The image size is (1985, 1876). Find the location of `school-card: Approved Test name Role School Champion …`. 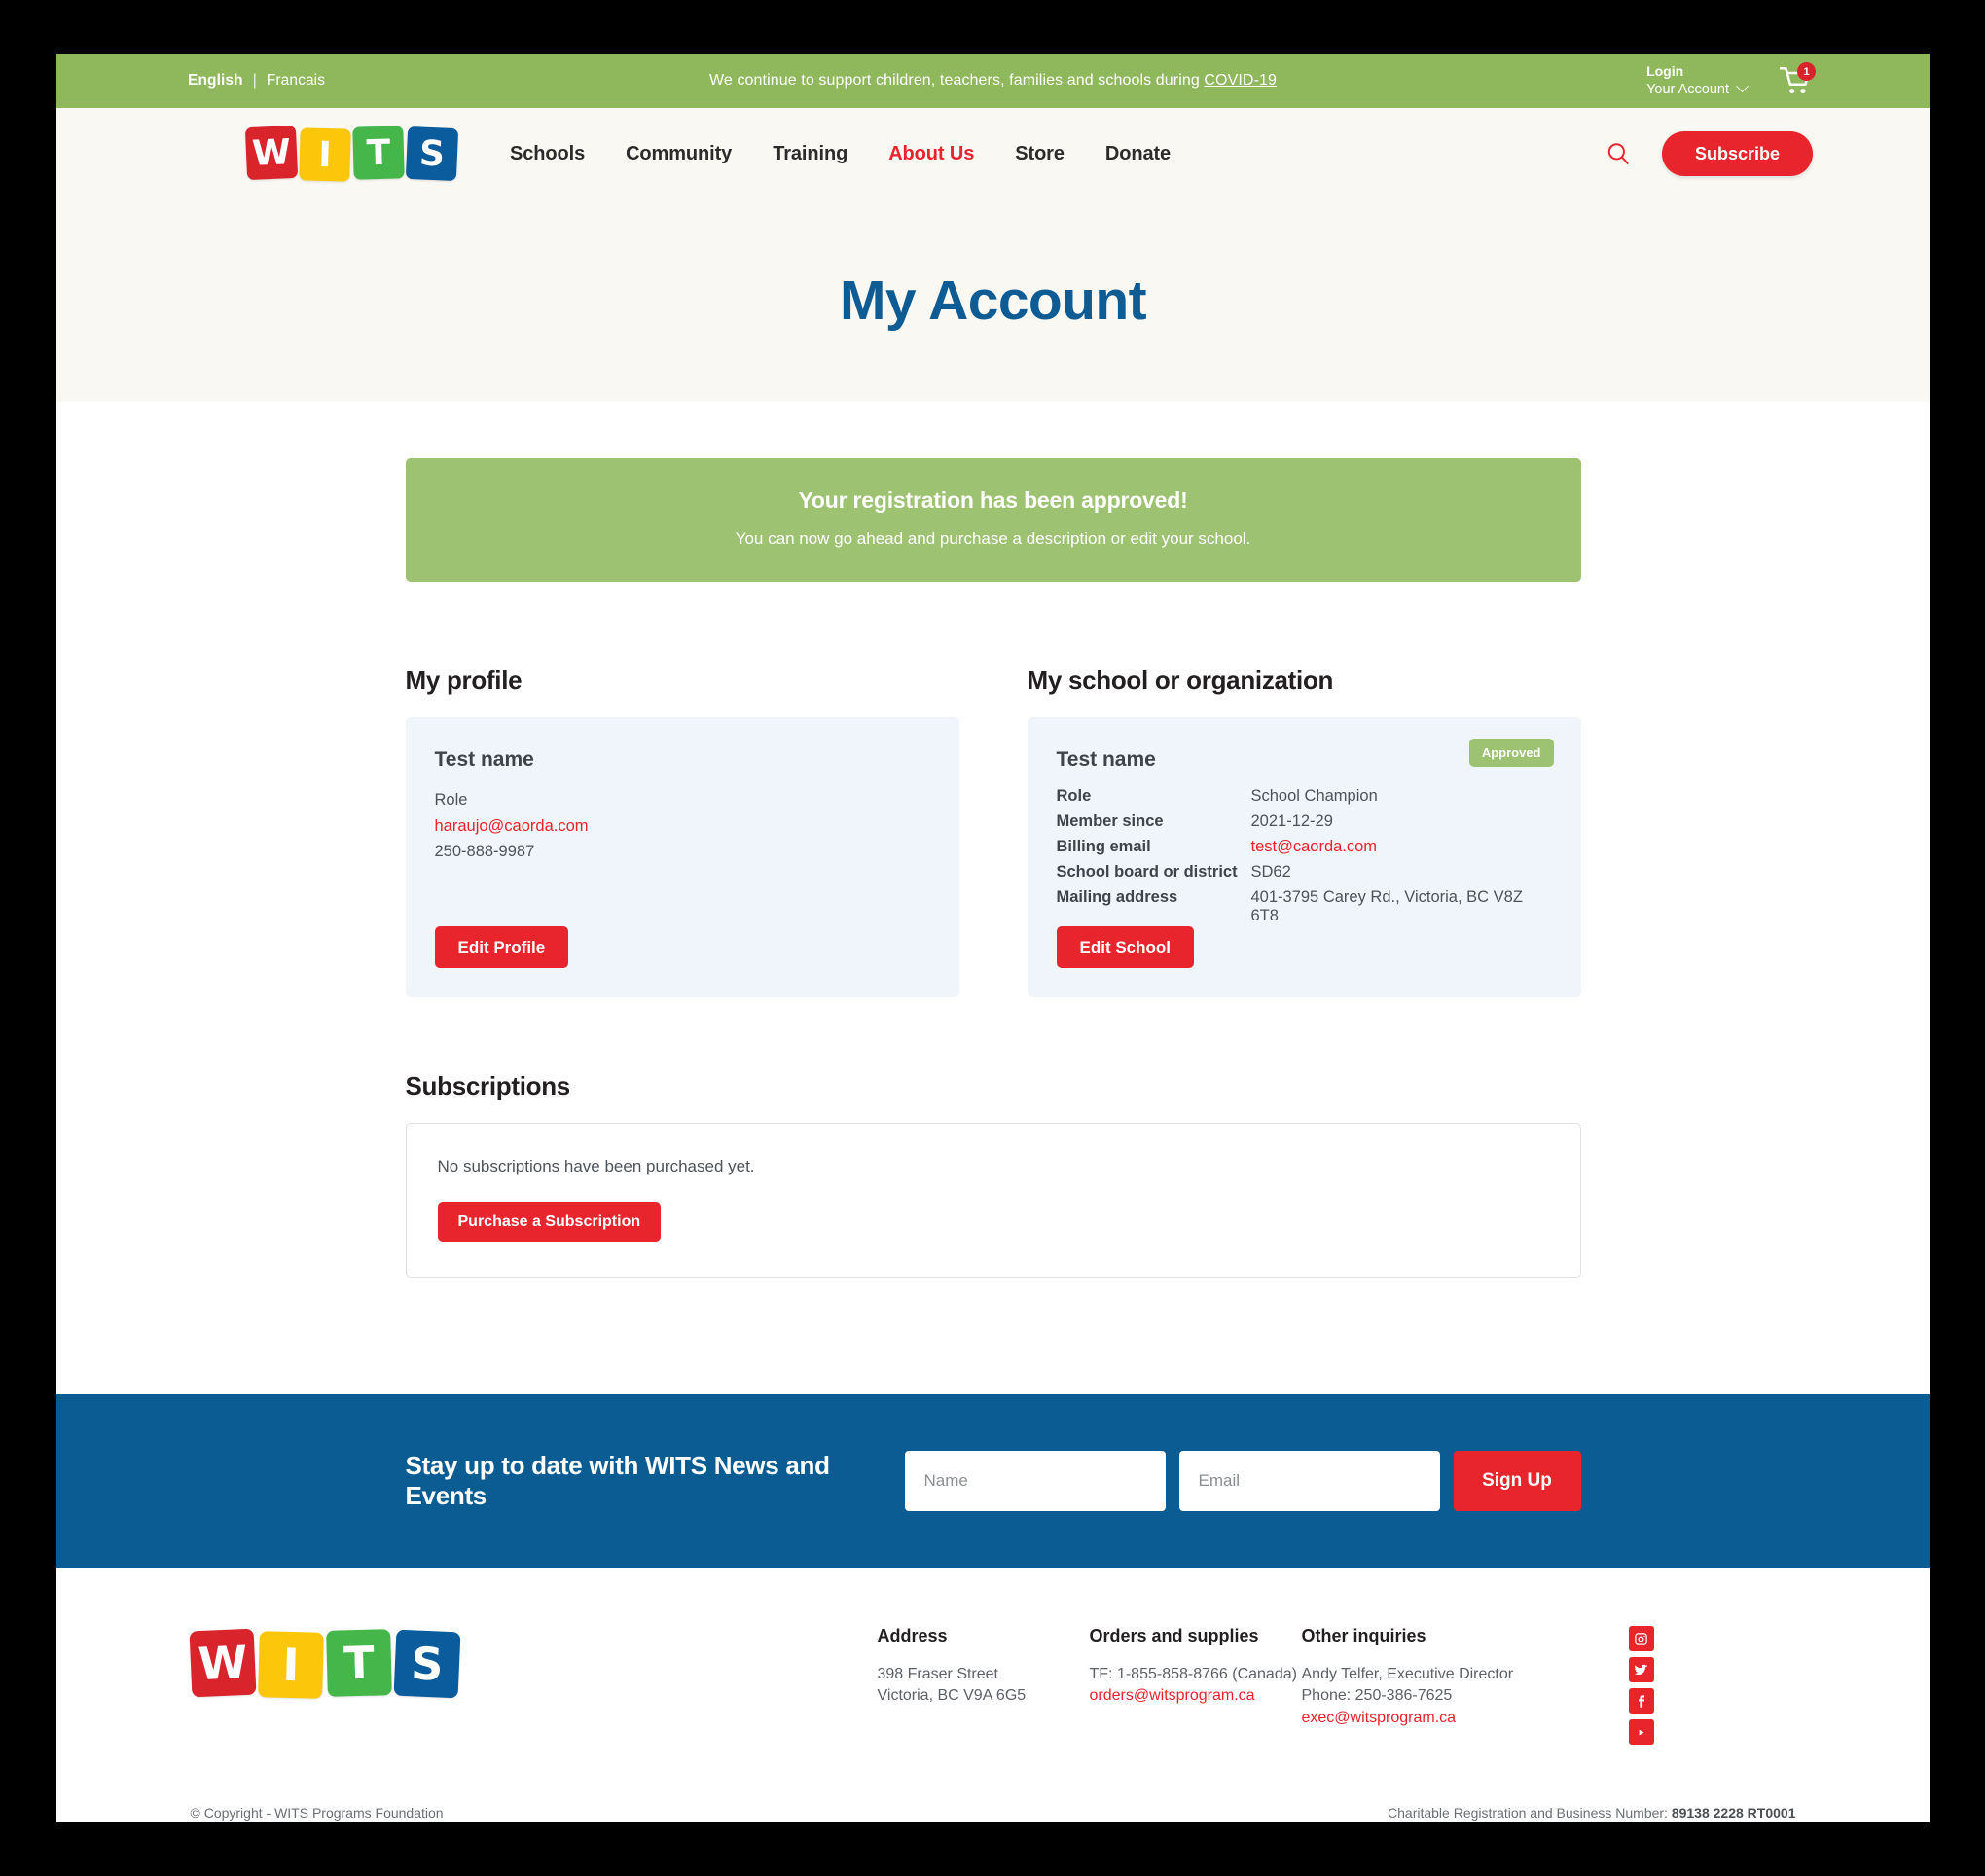

school-card: Approved Test name Role School Champion … is located at coordinates (1304, 857).